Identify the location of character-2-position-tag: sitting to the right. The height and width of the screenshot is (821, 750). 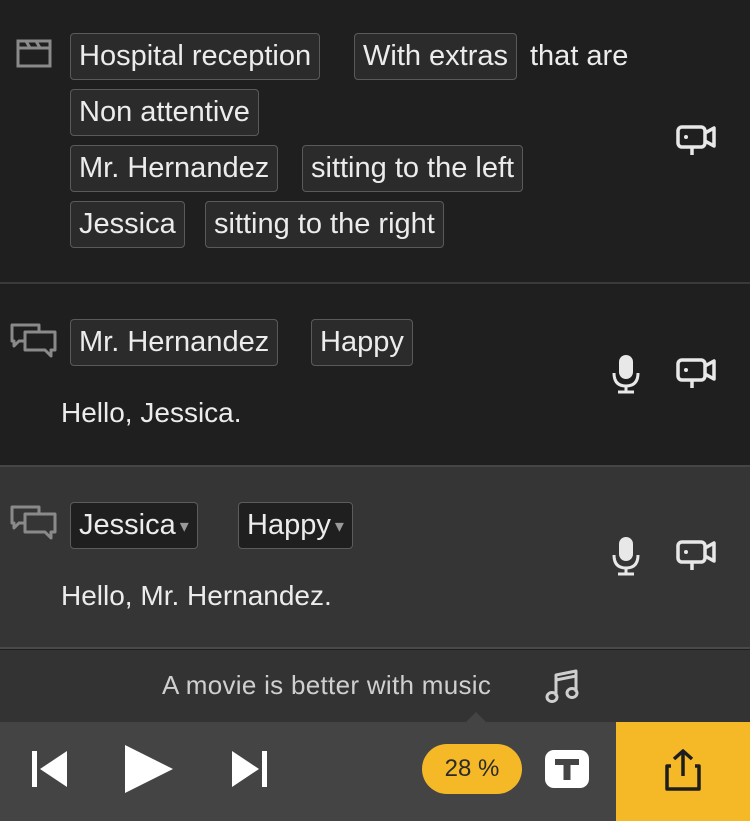
(324, 224).